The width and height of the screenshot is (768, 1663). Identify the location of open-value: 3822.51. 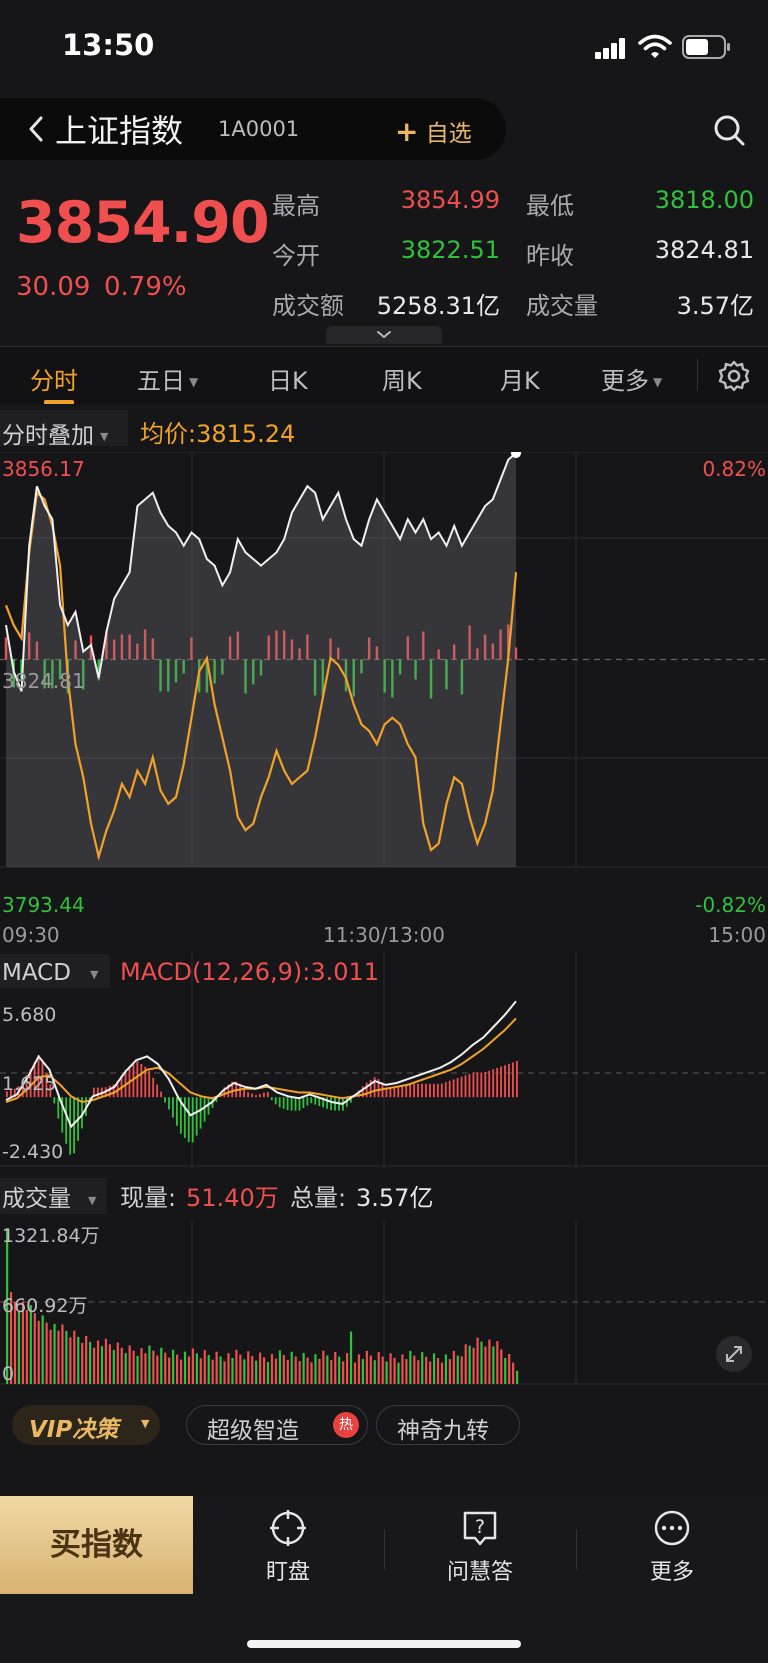
(450, 250).